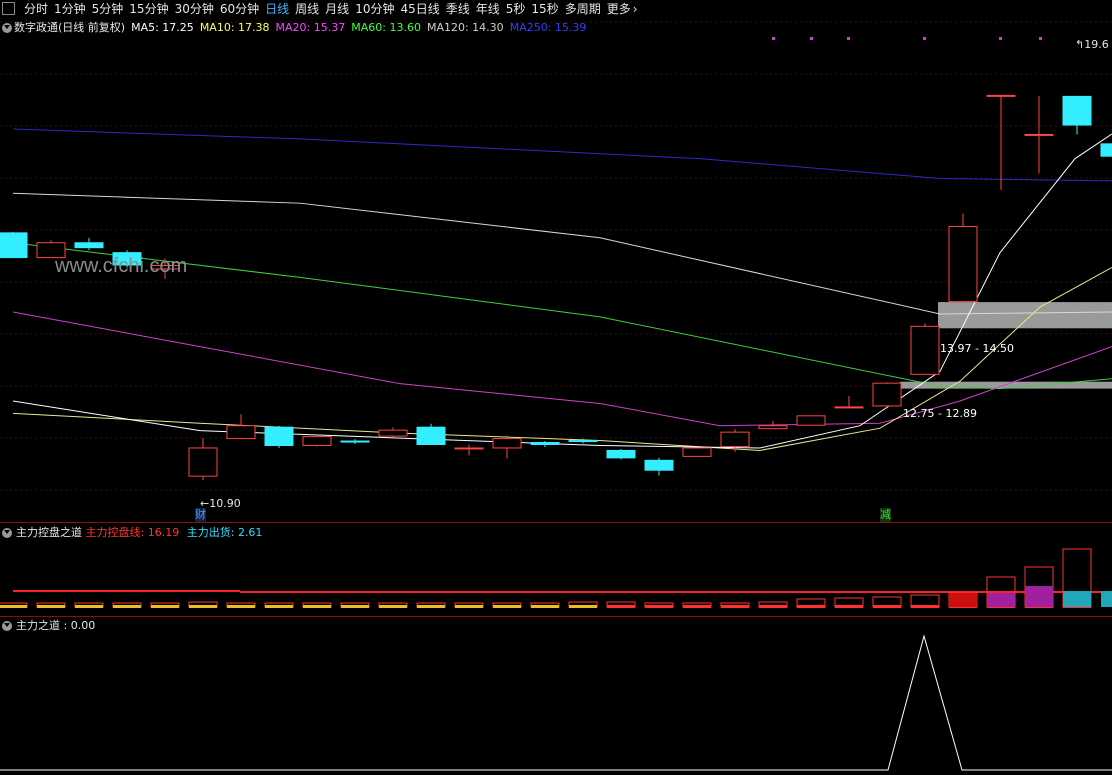 The width and height of the screenshot is (1112, 775). What do you see at coordinates (1006, 385) in the screenshot?
I see `gap-zone-lower` at bounding box center [1006, 385].